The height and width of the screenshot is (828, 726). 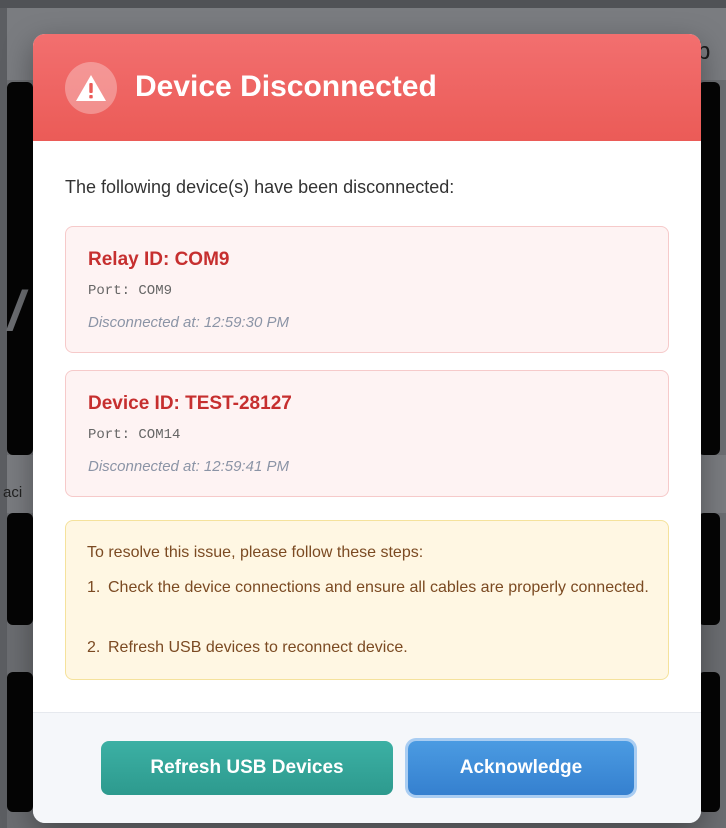 What do you see at coordinates (188, 466) in the screenshot?
I see `device-disconnected-time: Disconnected at: 12:59:41 PM` at bounding box center [188, 466].